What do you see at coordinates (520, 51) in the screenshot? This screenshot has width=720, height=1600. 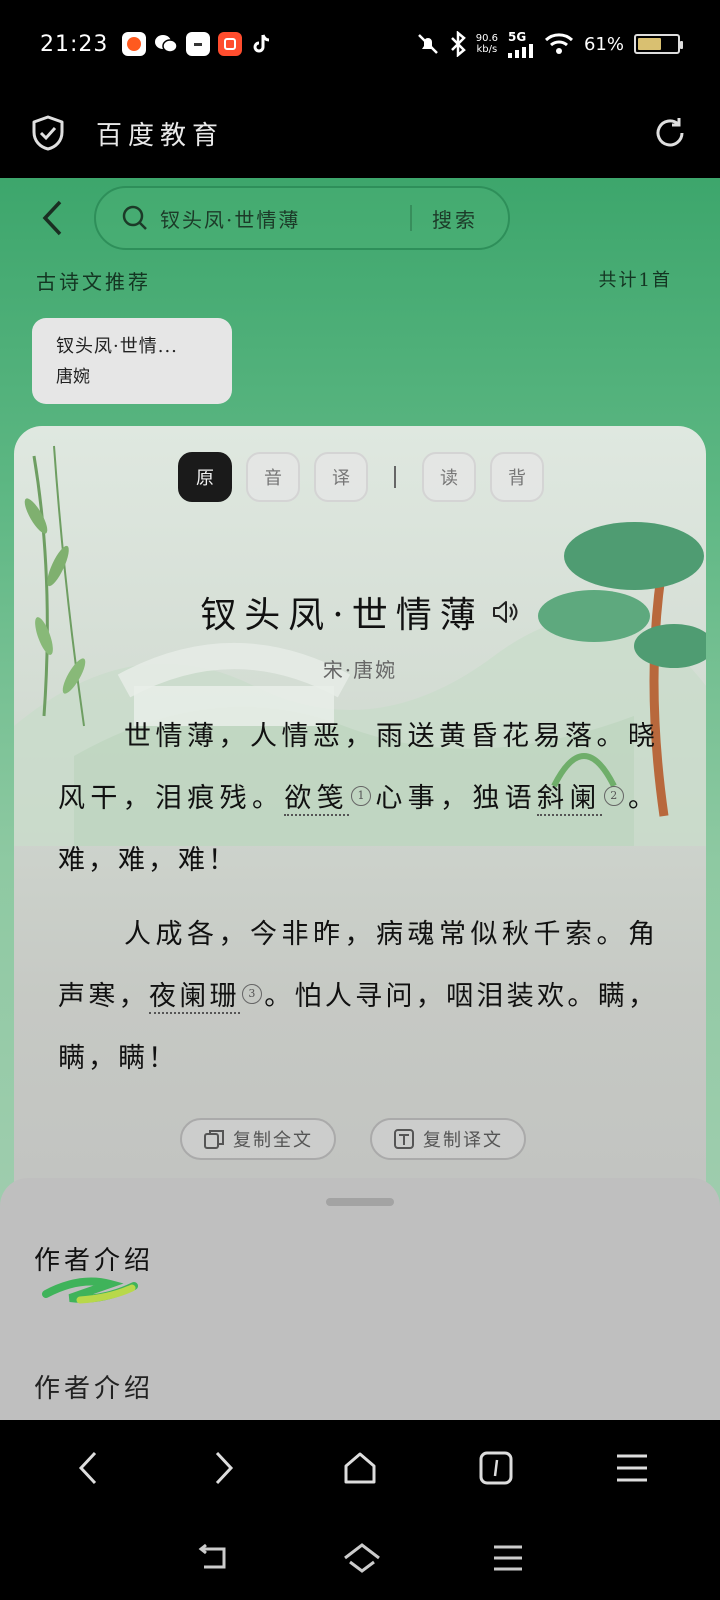 I see `signal-bars-icon` at bounding box center [520, 51].